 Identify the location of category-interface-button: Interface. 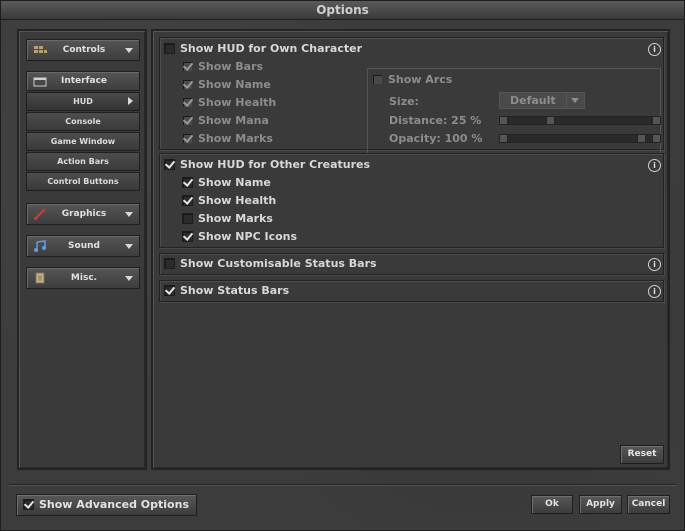
(83, 81).